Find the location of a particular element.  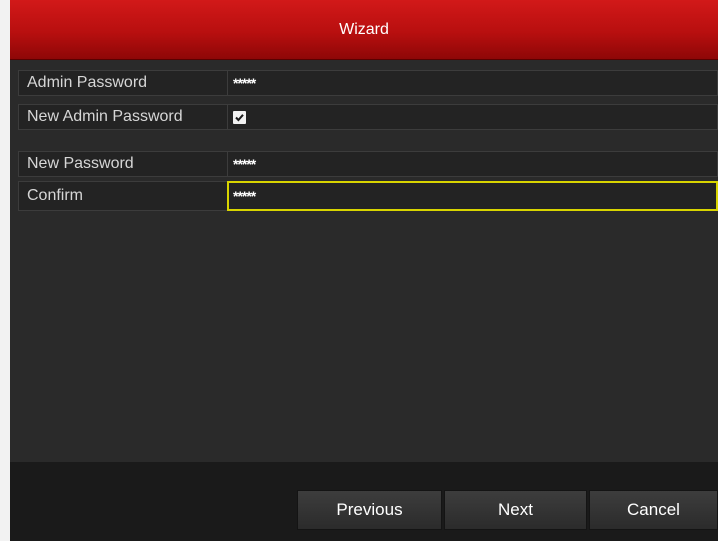

admin-password-row: Admin Password ***** is located at coordinates (368, 83).